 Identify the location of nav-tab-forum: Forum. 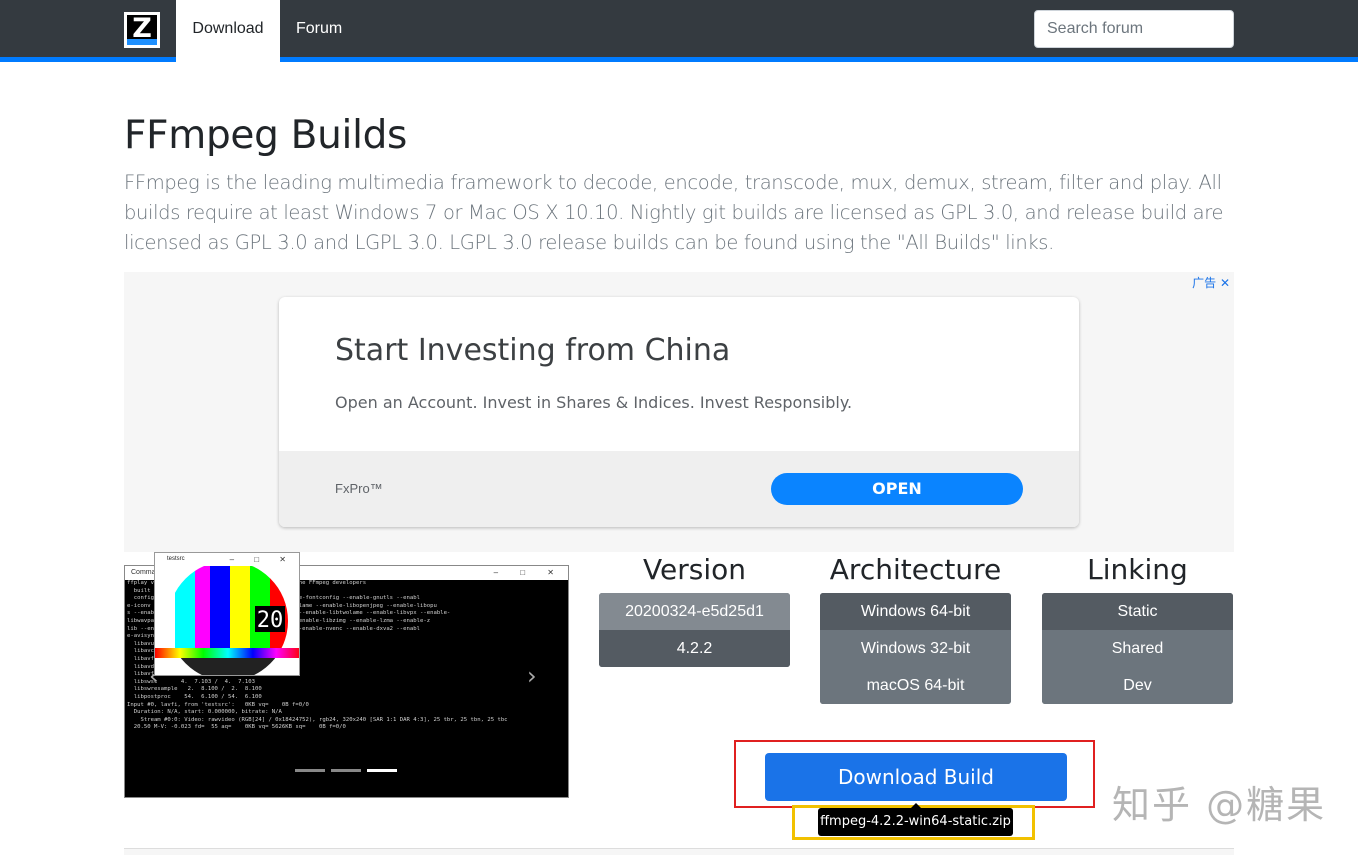
(319, 28).